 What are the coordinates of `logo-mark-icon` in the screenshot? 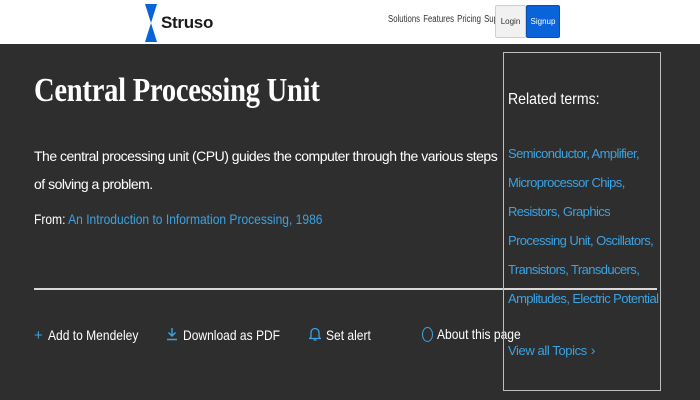 It's located at (151, 23).